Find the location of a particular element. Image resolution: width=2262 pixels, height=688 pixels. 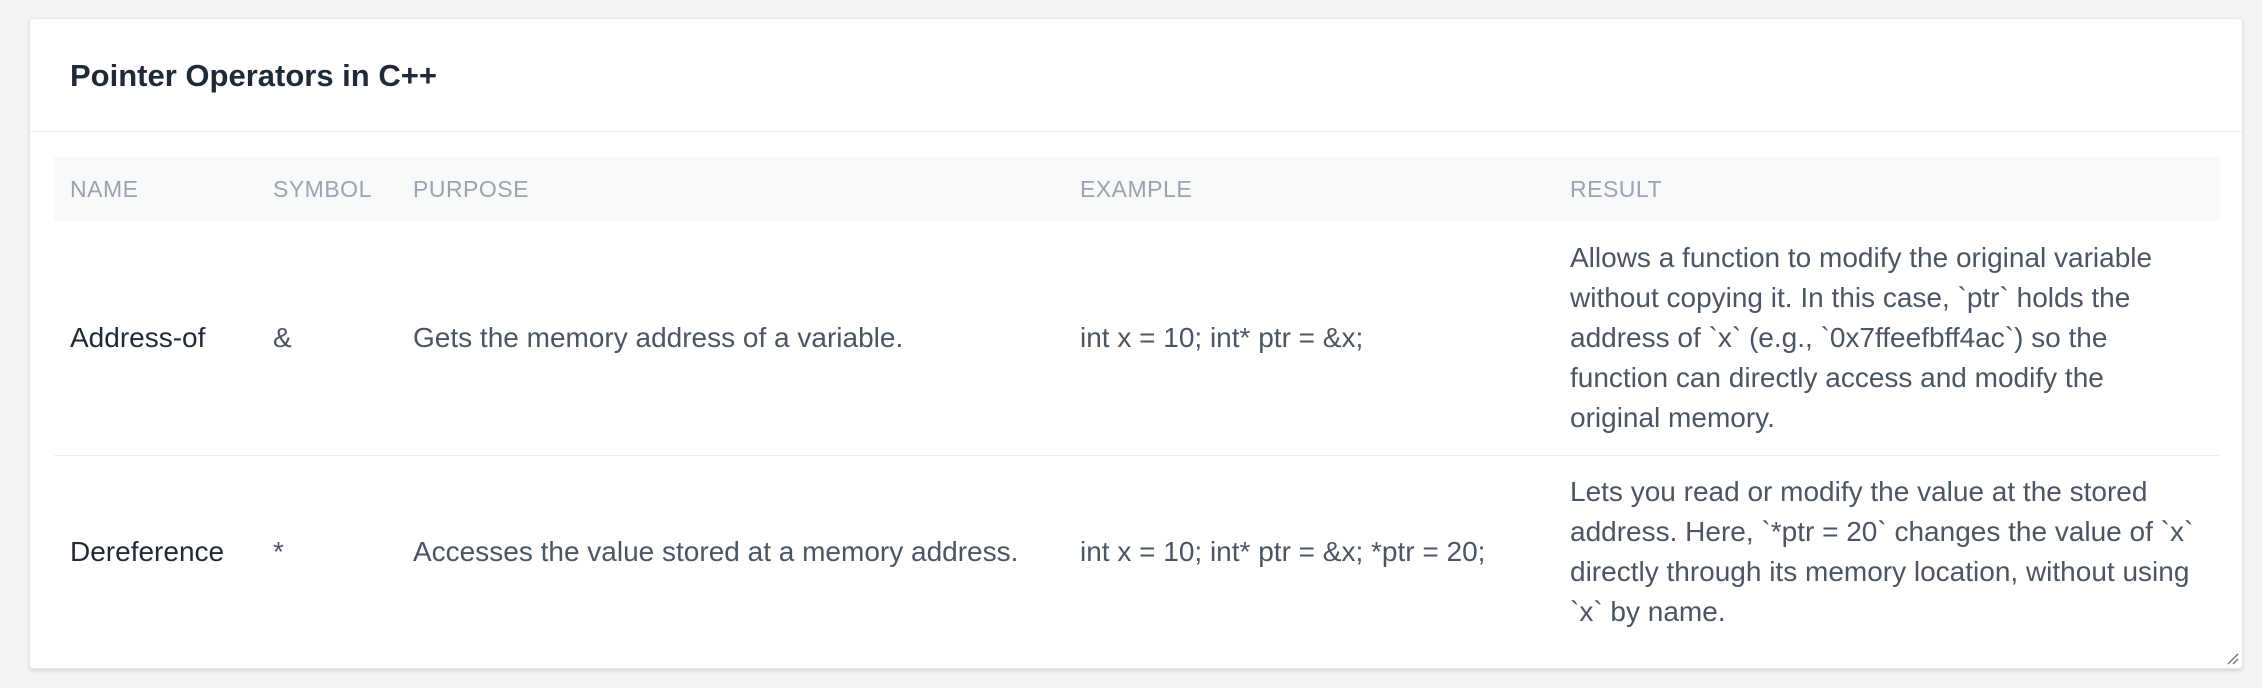

cell-purpose: Gets the memory address of a variable. is located at coordinates (730, 338).